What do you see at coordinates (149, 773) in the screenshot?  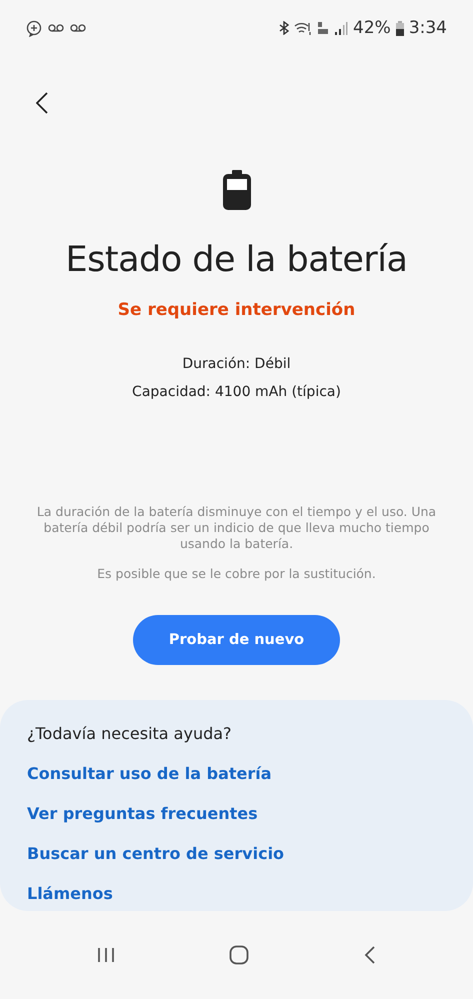 I see `help-link: Consultar uso de la batería` at bounding box center [149, 773].